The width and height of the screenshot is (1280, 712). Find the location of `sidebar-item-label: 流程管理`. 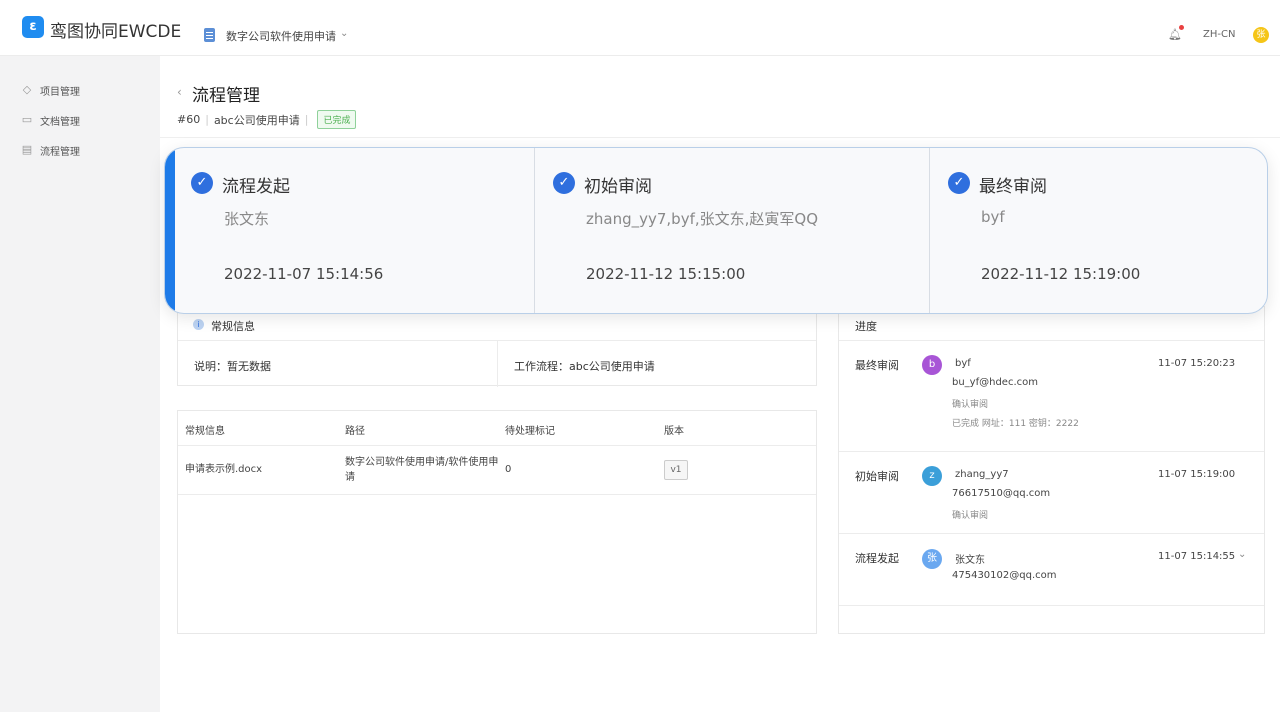

sidebar-item-label: 流程管理 is located at coordinates (60, 152).